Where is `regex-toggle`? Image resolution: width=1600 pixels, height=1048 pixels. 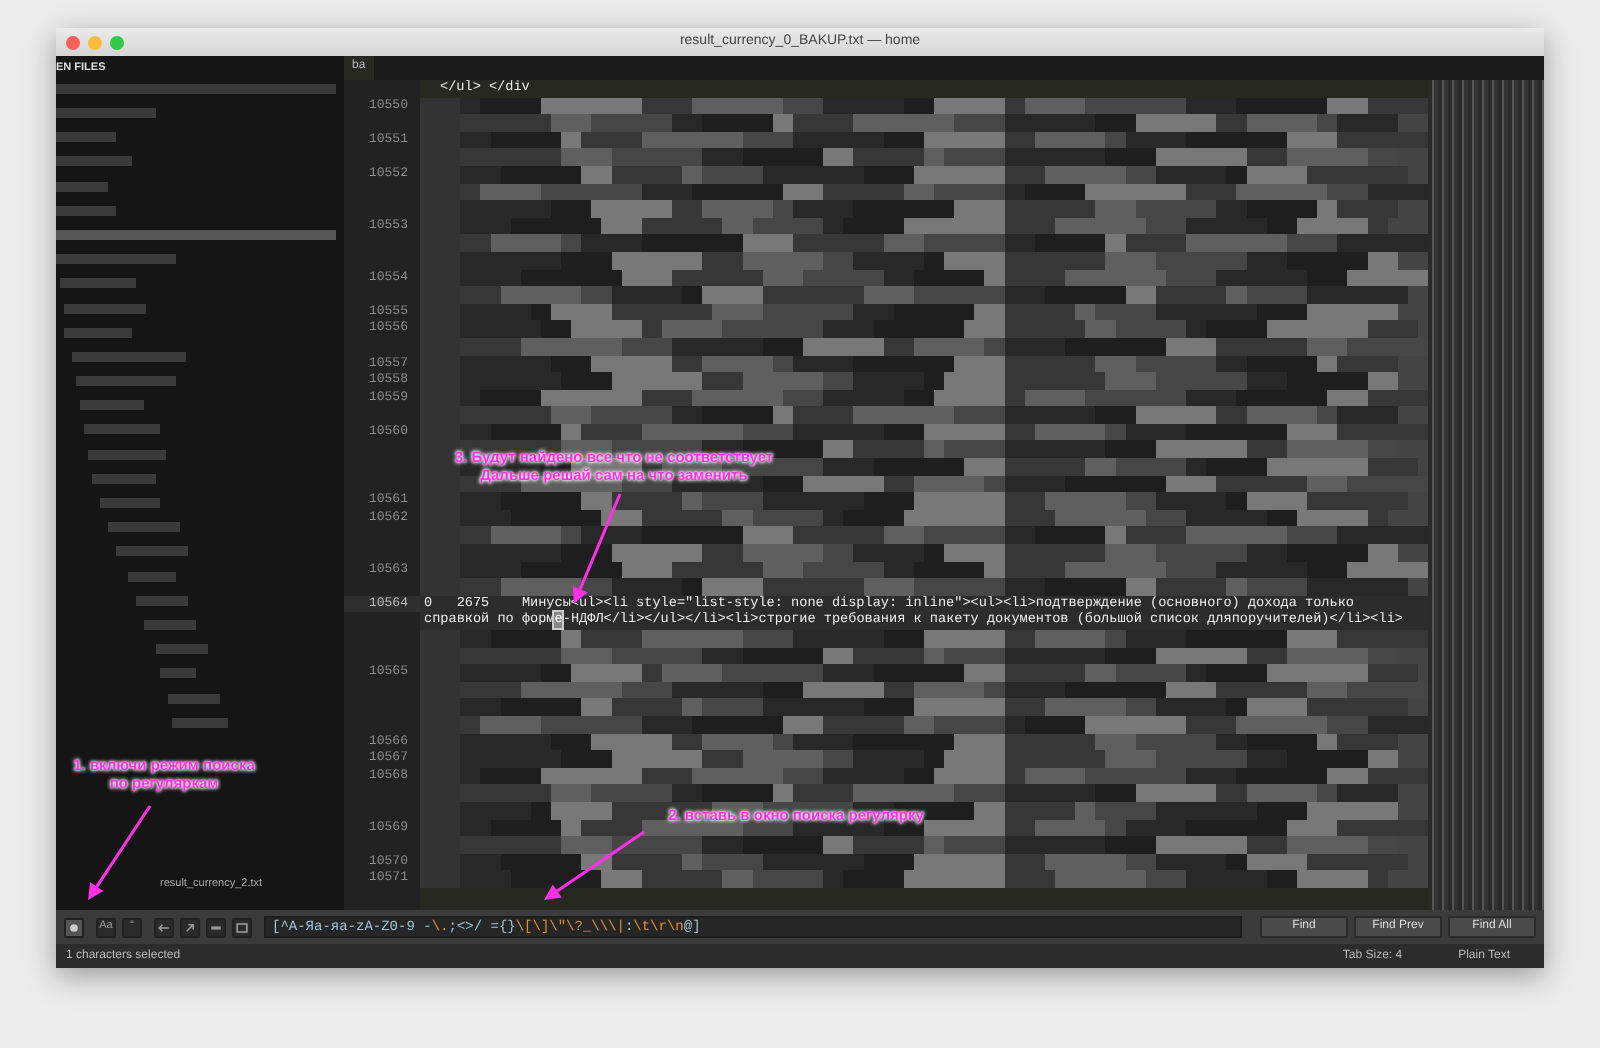
regex-toggle is located at coordinates (74, 927).